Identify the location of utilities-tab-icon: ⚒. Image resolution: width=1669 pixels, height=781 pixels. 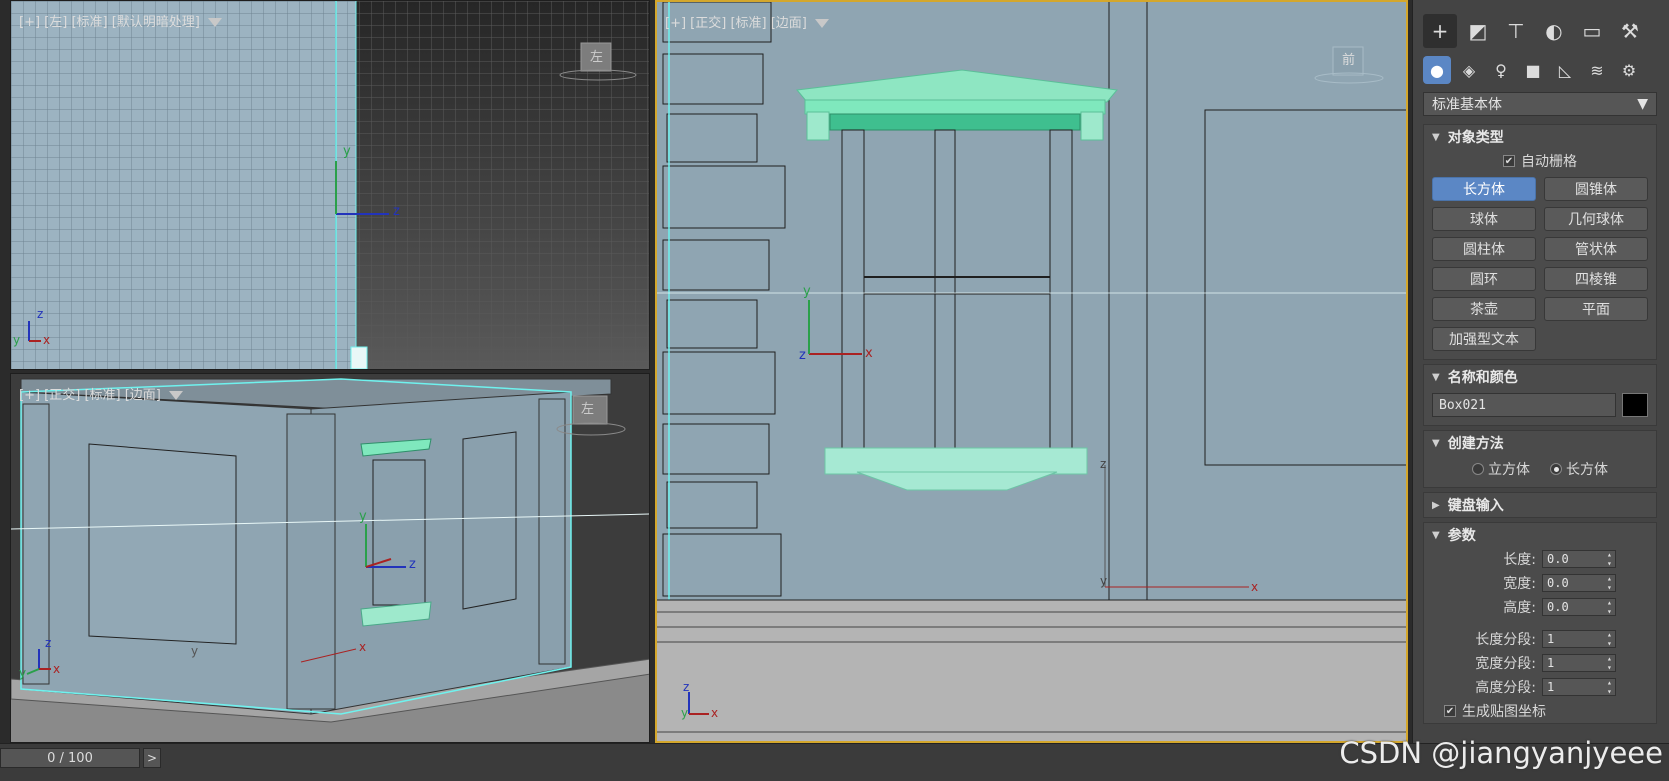
(1630, 31).